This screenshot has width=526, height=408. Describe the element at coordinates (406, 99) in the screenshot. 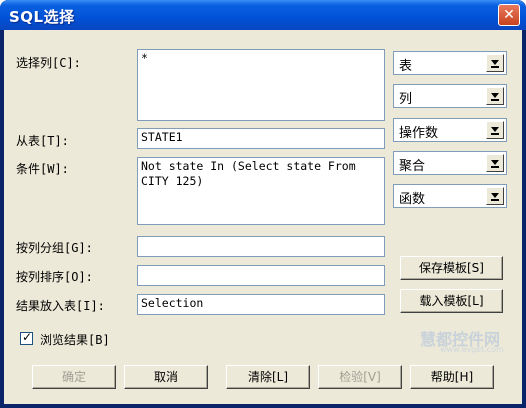

I see `column-combo-value: 列` at that location.